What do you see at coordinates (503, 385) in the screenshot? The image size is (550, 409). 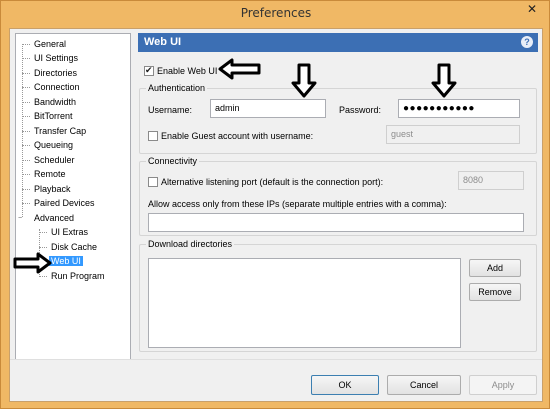 I see `apply-button: Apply` at bounding box center [503, 385].